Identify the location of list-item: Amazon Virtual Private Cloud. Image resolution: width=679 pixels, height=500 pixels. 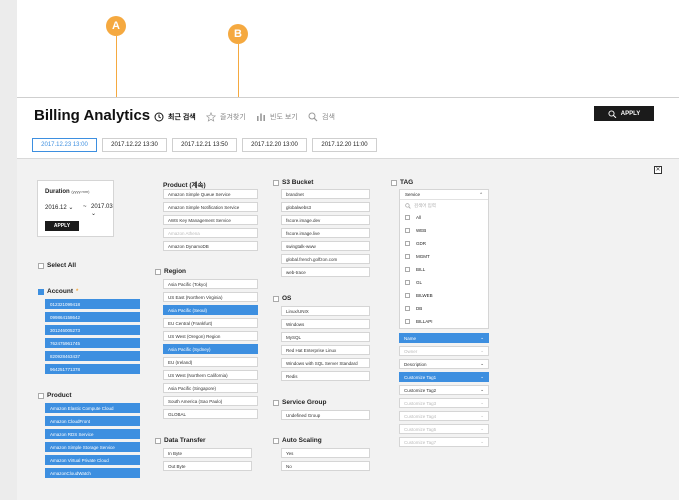
(92, 460).